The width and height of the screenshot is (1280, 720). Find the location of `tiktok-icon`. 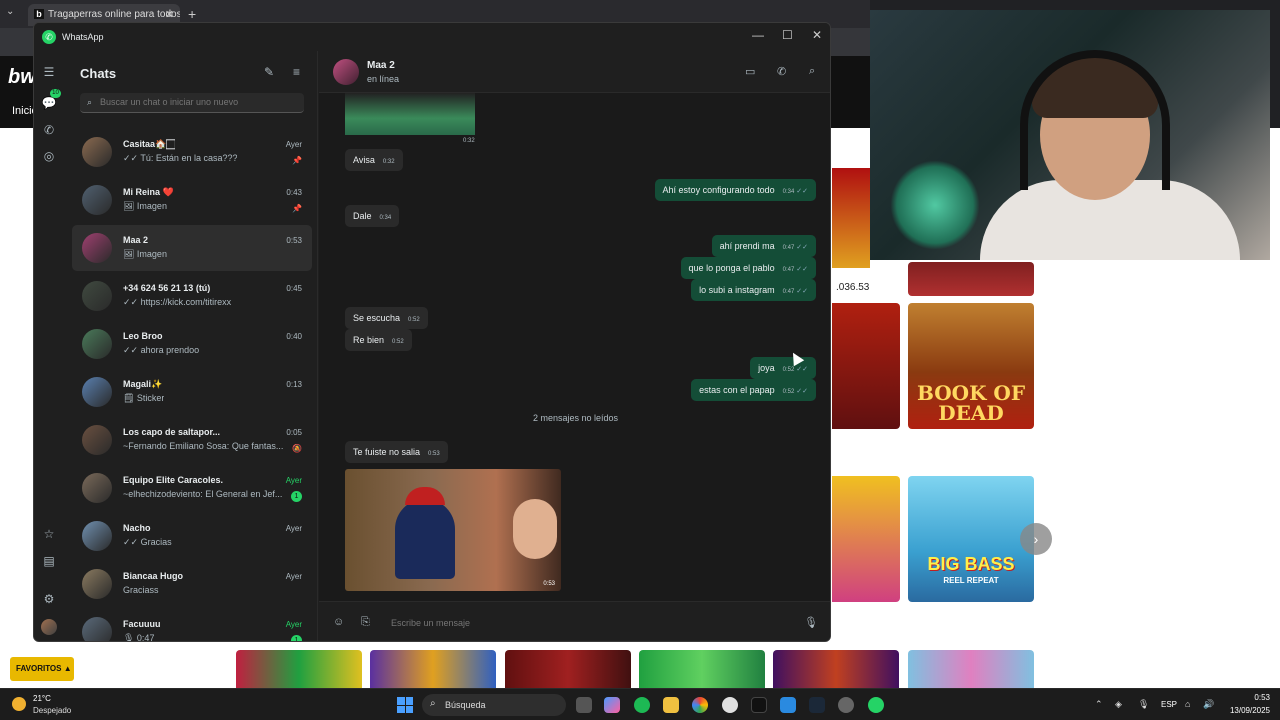

tiktok-icon is located at coordinates (759, 705).